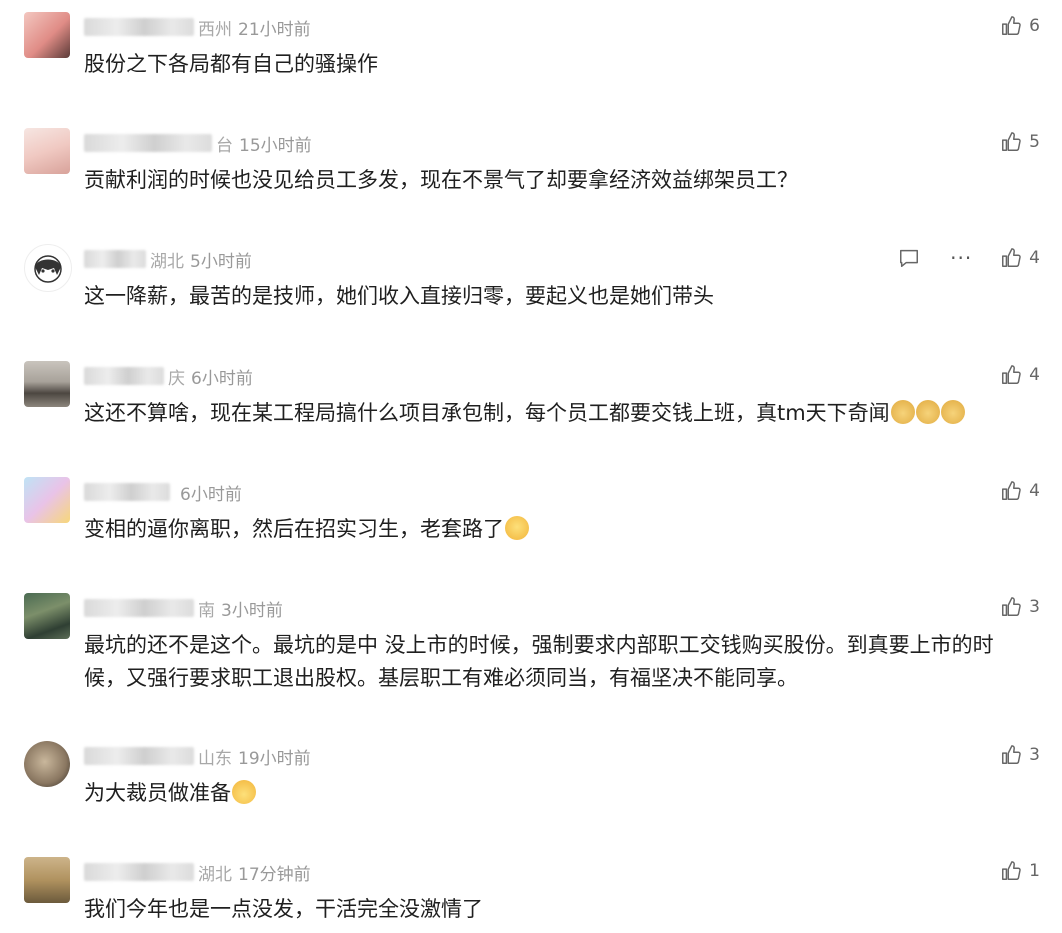  Describe the element at coordinates (909, 258) in the screenshot. I see `comment-icon` at that location.